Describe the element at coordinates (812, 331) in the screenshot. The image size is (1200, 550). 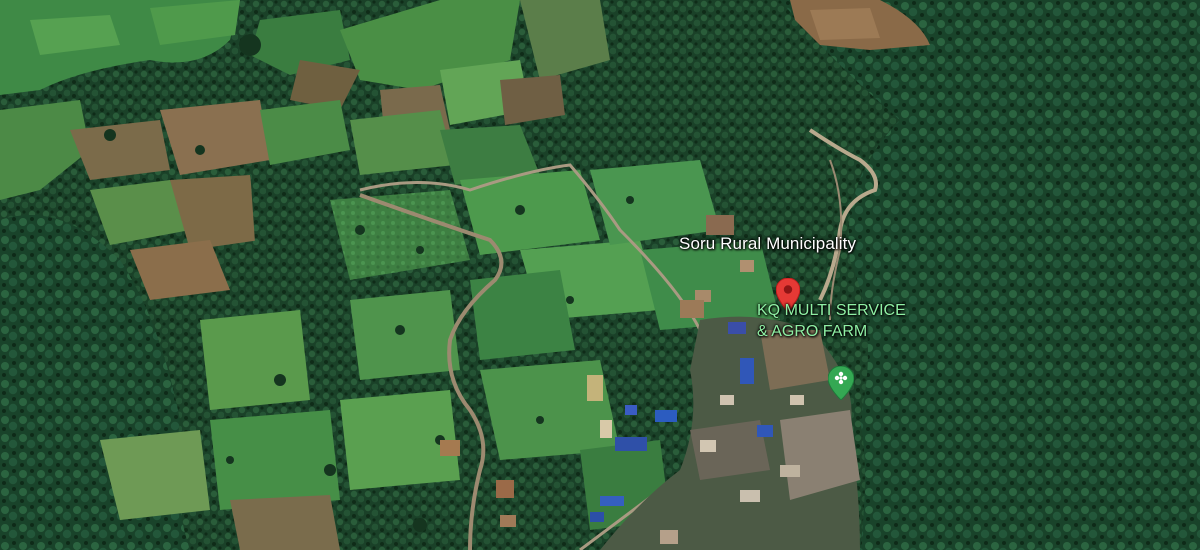
I see `poi-label-line2: & AGRO FARM` at that location.